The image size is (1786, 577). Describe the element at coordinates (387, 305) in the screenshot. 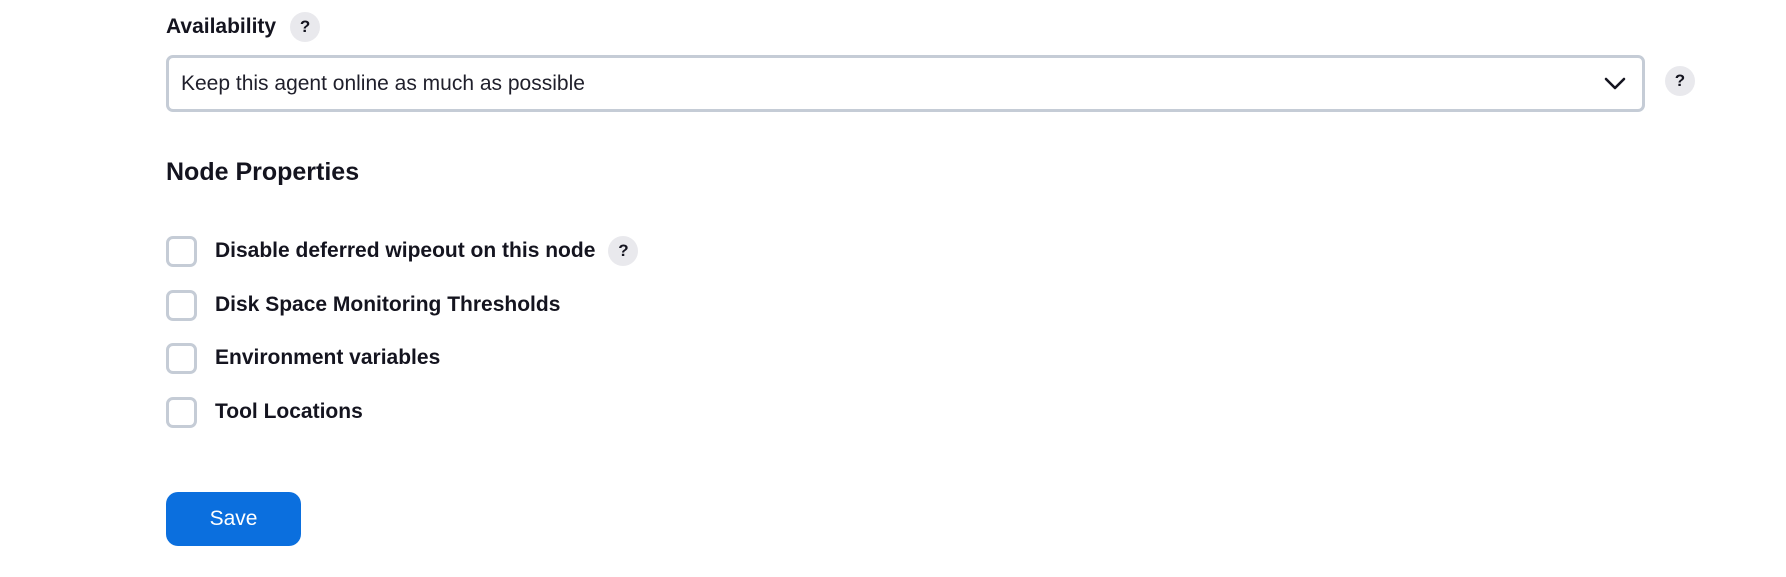

I see `disk-space-monitoring-label: Disk Space Monitoring Thresholds` at that location.